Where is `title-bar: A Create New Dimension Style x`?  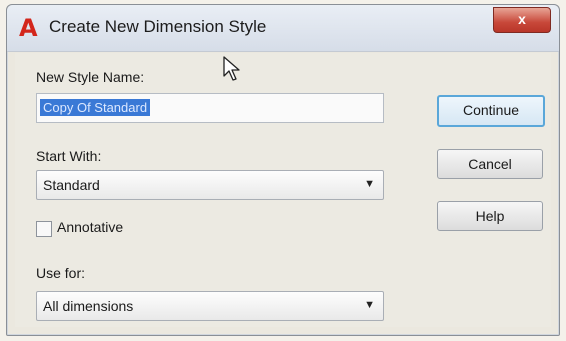 title-bar: A Create New Dimension Style x is located at coordinates (283, 28).